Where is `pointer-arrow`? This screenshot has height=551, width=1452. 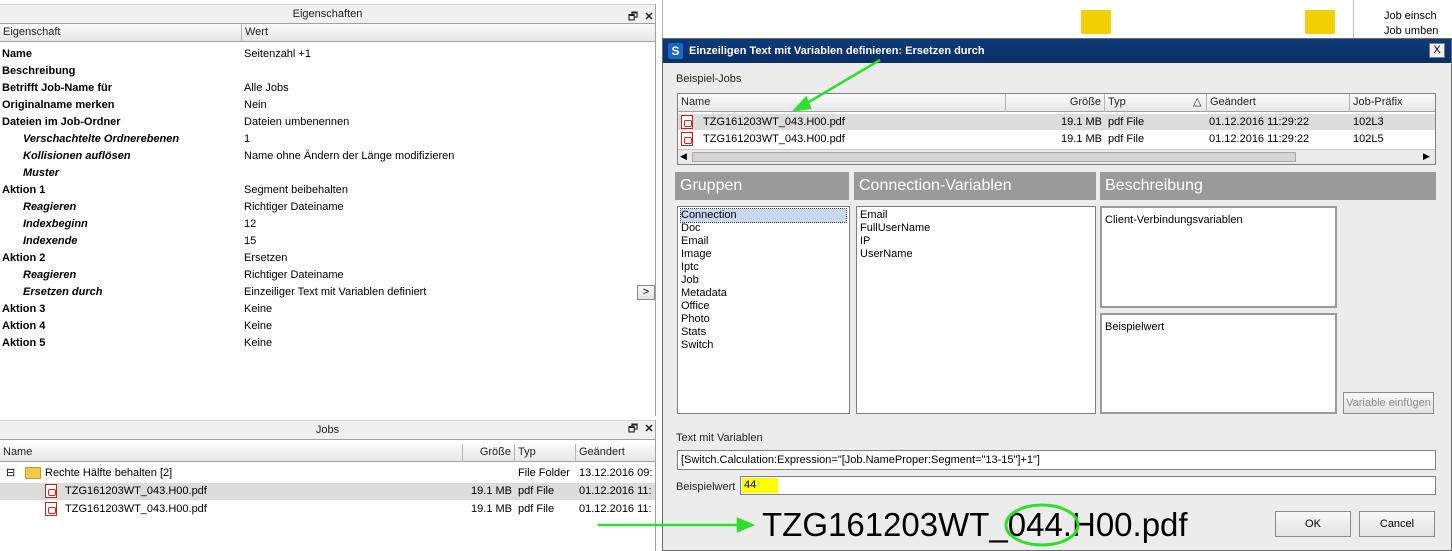
pointer-arrow is located at coordinates (841, 83).